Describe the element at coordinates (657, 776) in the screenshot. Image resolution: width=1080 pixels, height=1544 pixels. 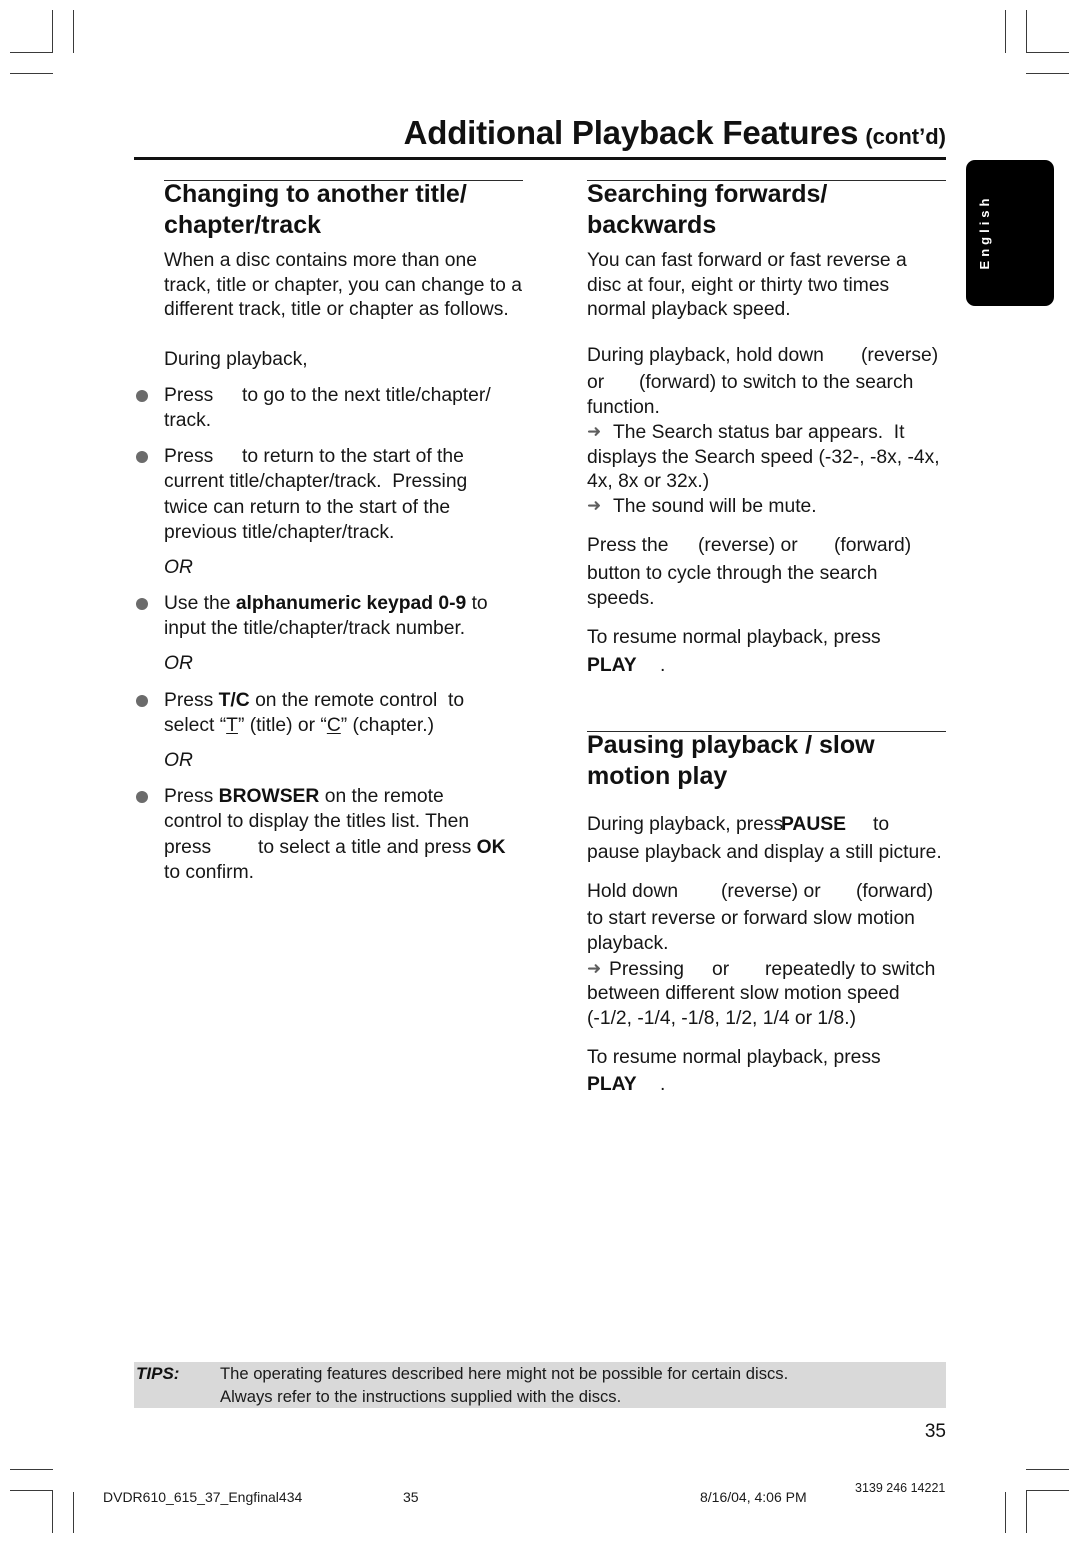
I see `section-heading: motion play` at that location.